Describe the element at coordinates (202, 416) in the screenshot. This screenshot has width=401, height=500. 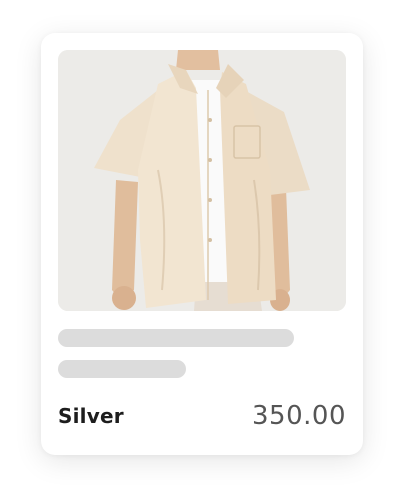
I see `product-footer: Silver 350.00` at that location.